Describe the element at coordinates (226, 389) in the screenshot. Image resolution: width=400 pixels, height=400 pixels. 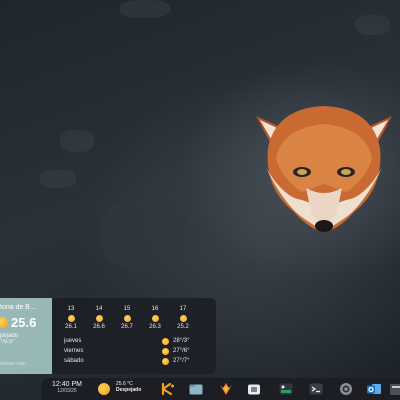
I see `firefox-icon` at that location.